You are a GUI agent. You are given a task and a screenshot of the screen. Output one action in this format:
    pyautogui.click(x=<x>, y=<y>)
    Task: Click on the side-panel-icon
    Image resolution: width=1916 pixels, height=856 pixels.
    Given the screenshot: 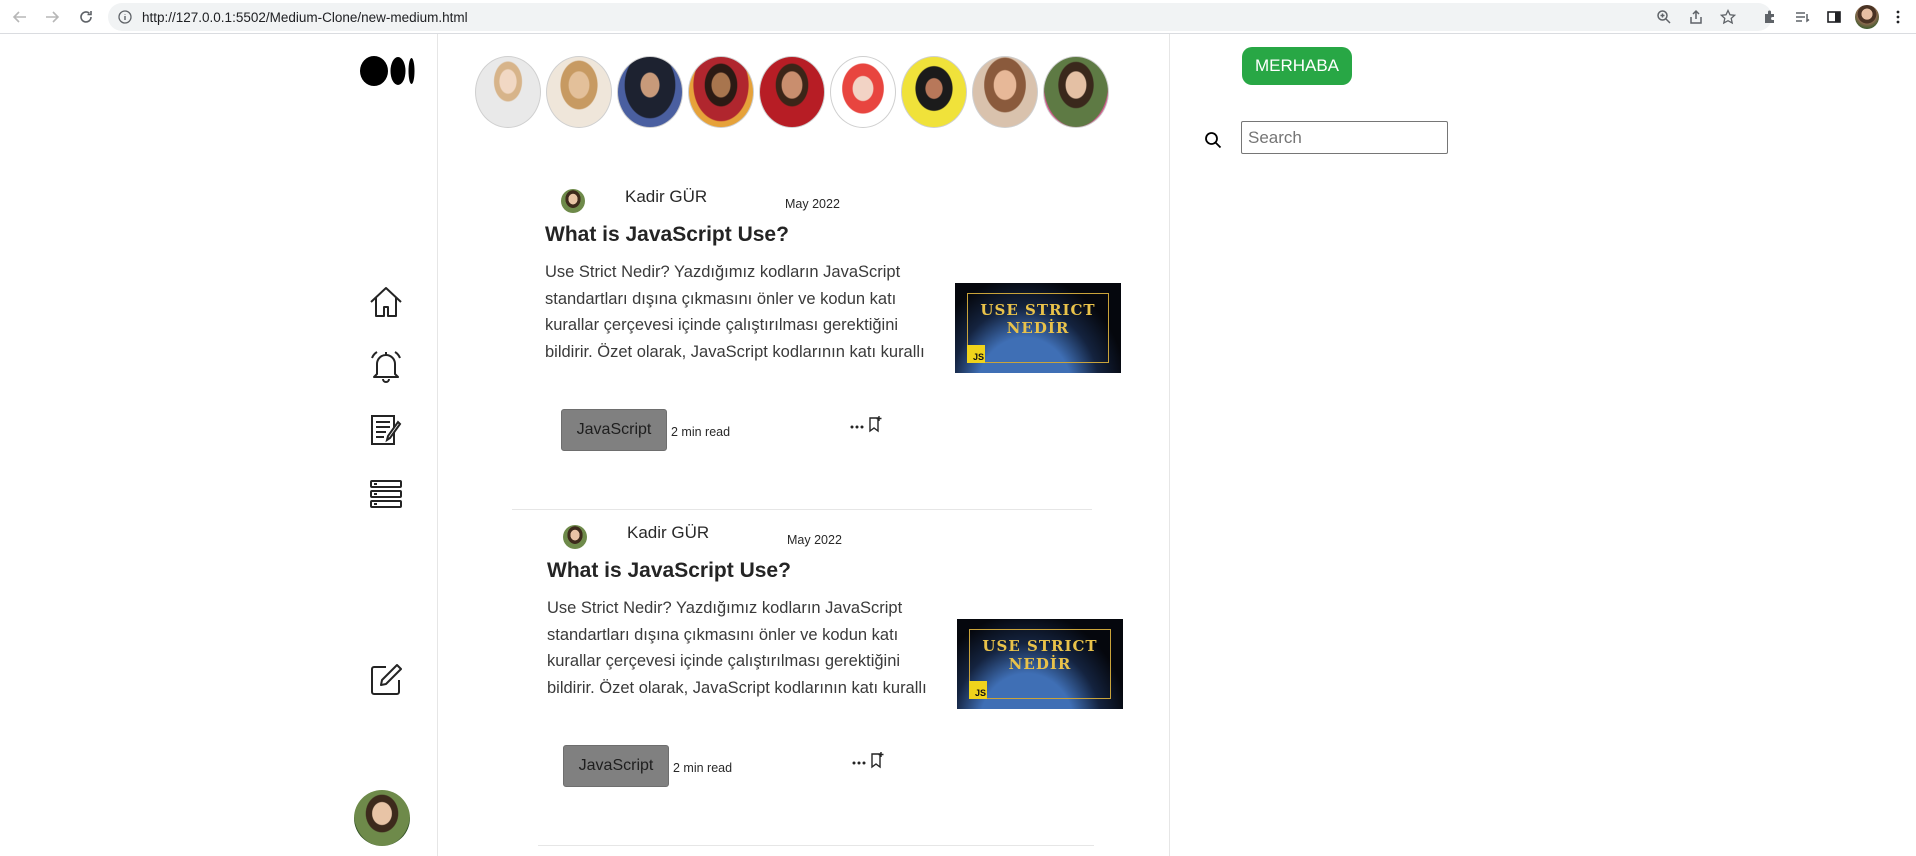 What is the action you would take?
    pyautogui.click(x=1834, y=17)
    